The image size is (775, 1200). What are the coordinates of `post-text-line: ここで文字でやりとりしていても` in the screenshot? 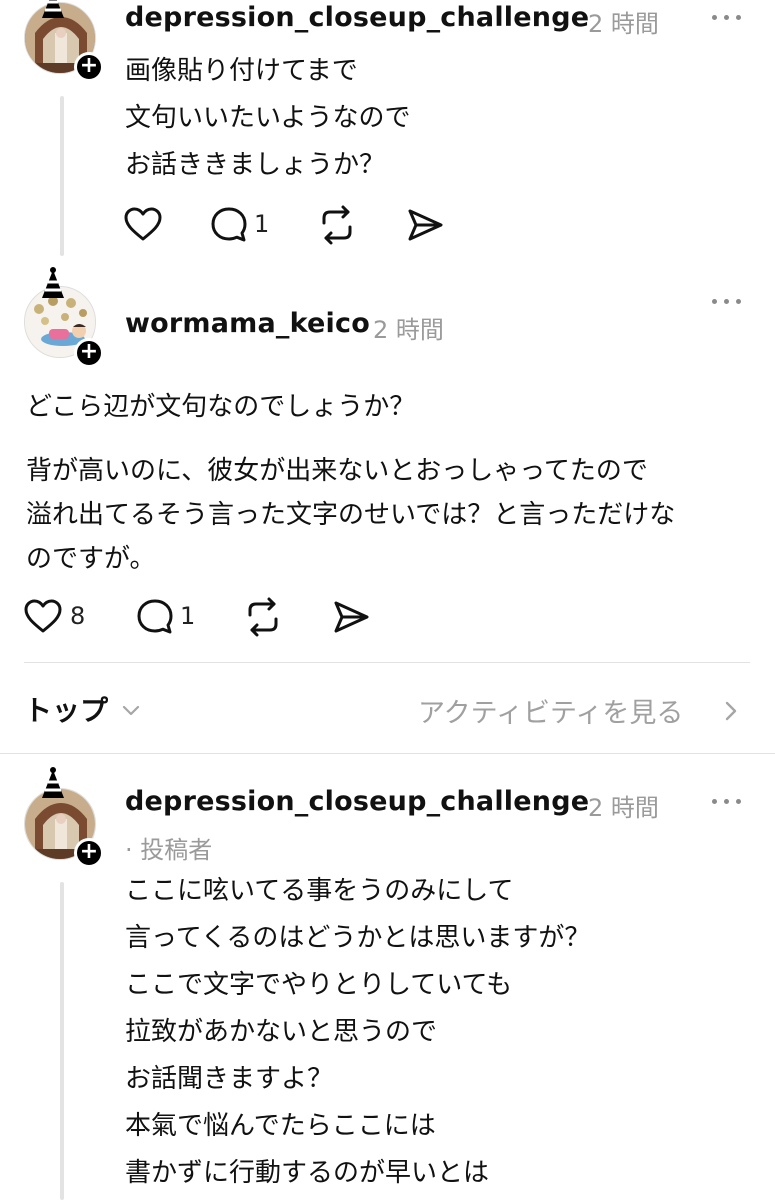 It's located at (319, 985).